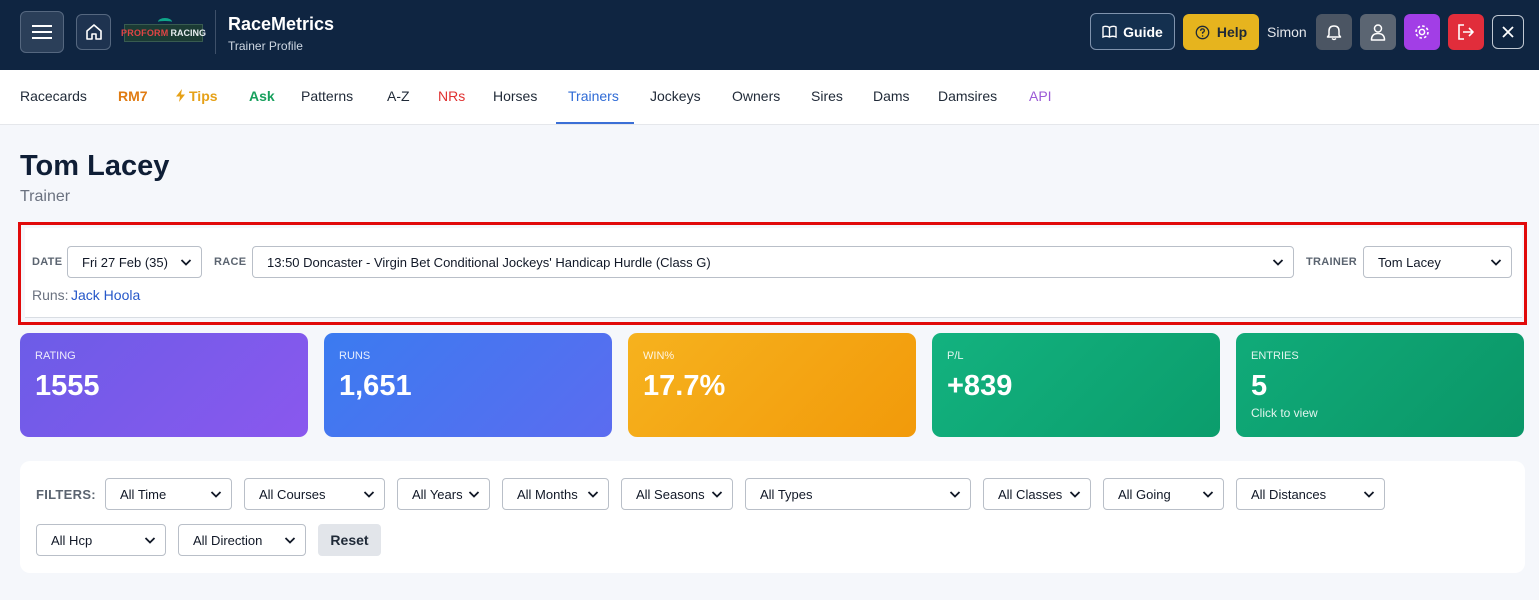 This screenshot has height=600, width=1539. What do you see at coordinates (1144, 494) in the screenshot?
I see `filter-select-value: All Going` at bounding box center [1144, 494].